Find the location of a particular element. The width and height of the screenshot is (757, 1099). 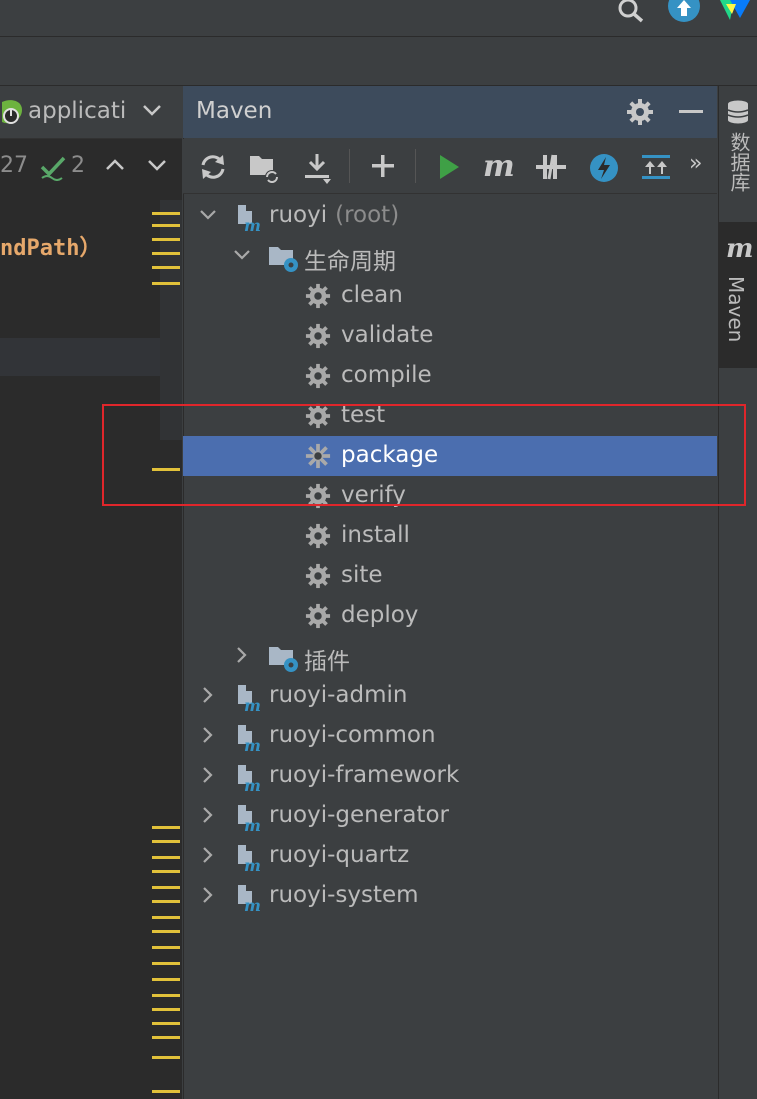

tree-row-module: m ruoyi-framework is located at coordinates (450, 776).